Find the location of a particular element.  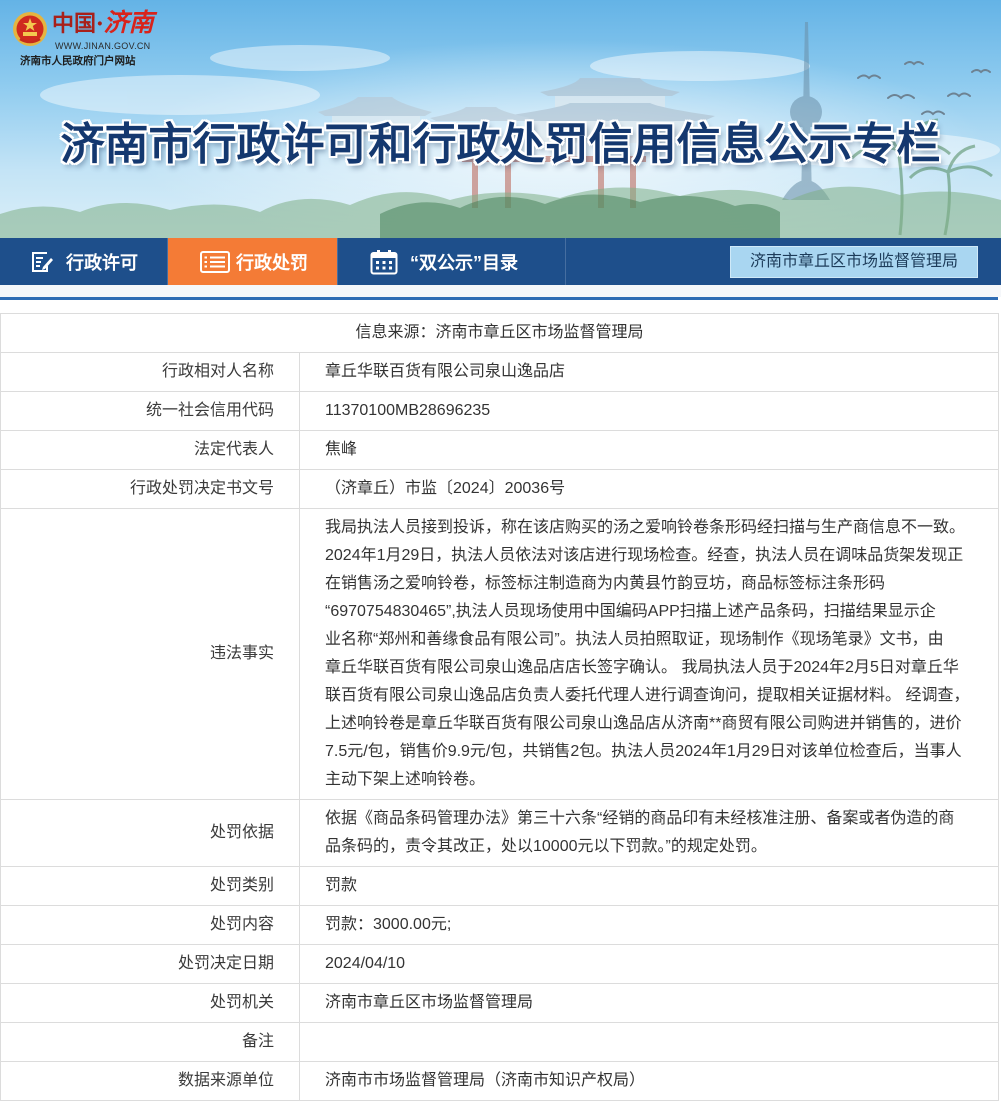

label-remarks: 备注 is located at coordinates (150, 1042).